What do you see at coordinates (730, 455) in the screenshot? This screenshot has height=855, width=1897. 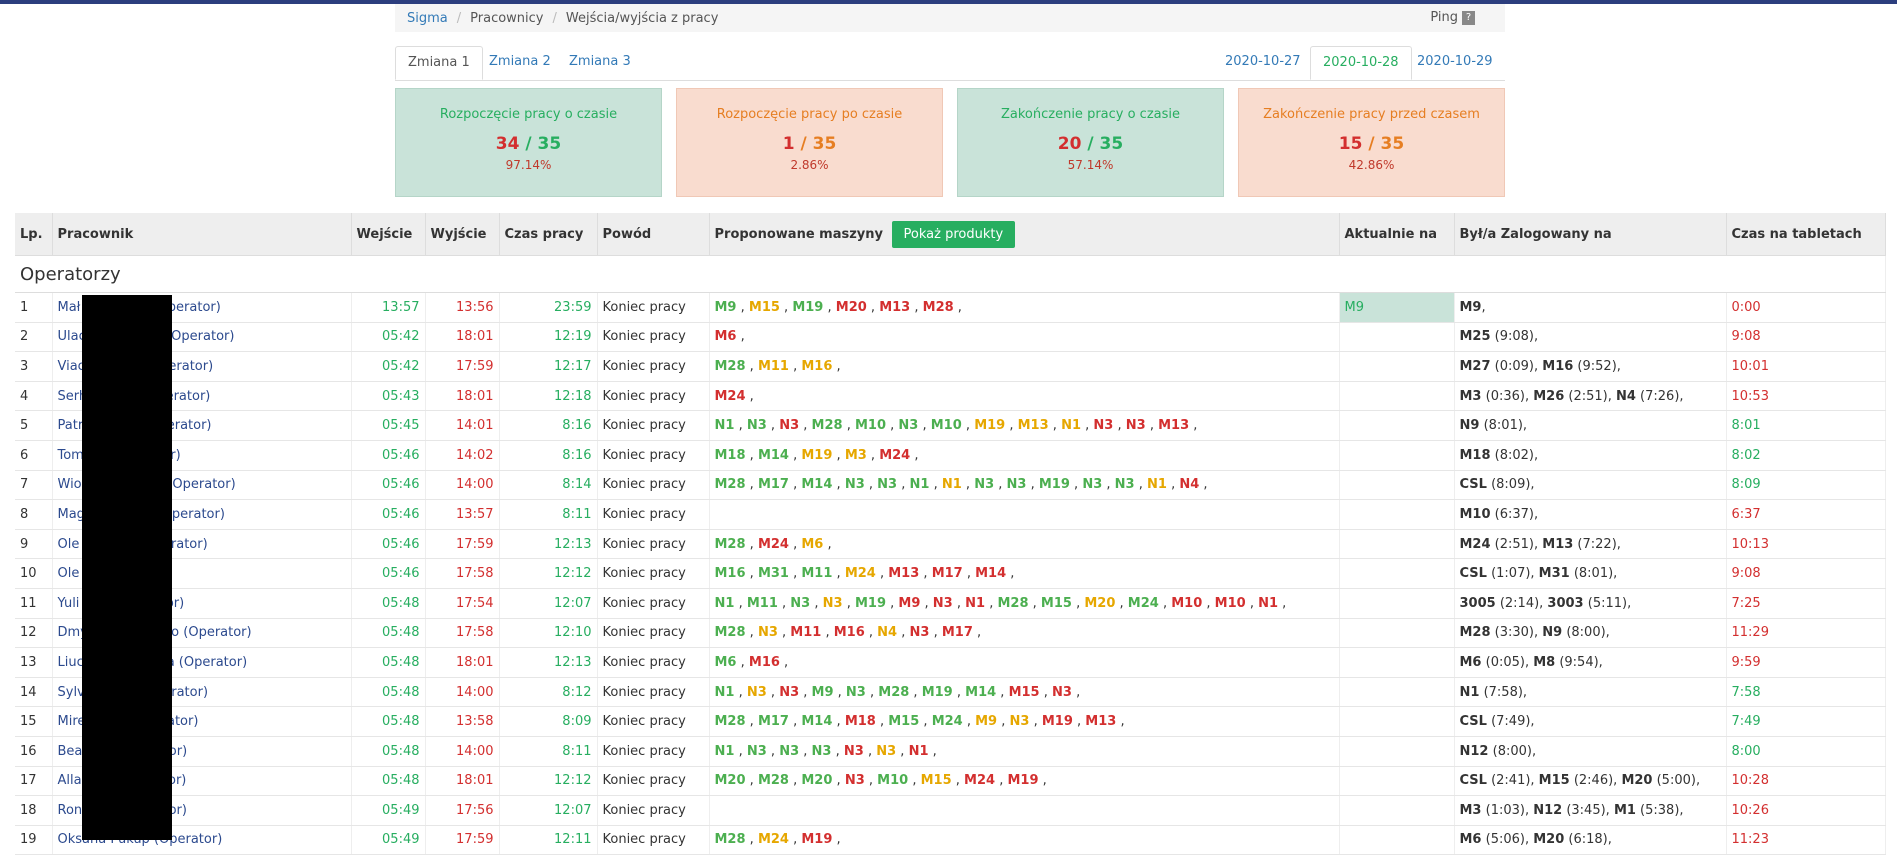 I see `machine-tag: M18` at bounding box center [730, 455].